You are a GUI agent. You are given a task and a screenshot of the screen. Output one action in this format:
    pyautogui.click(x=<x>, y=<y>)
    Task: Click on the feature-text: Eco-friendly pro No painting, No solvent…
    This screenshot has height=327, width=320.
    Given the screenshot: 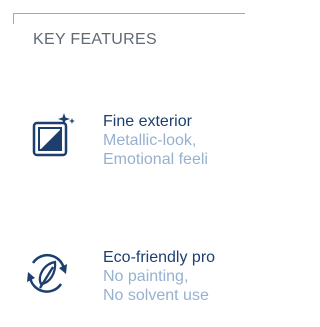 What is the action you would take?
    pyautogui.click(x=159, y=276)
    